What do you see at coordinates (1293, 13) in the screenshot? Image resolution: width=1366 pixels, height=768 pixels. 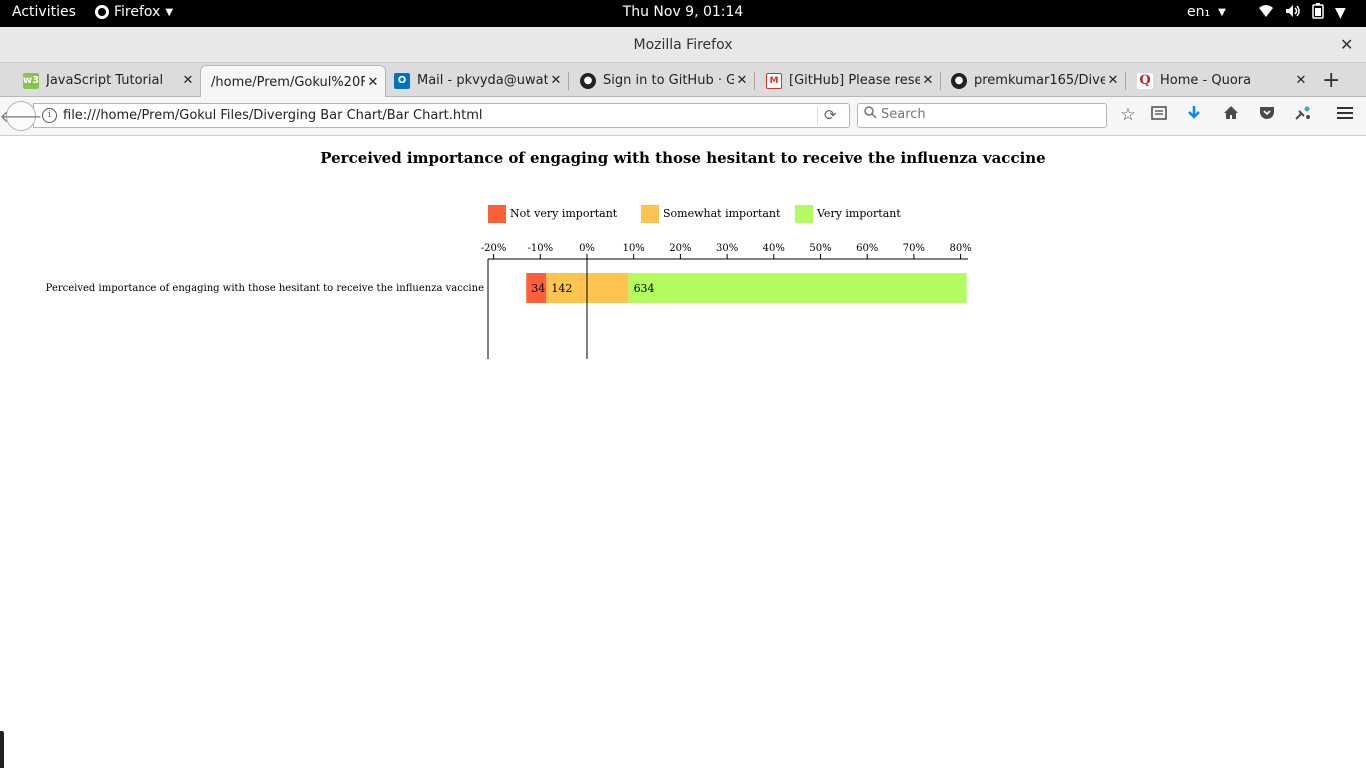 I see `volume-icon` at bounding box center [1293, 13].